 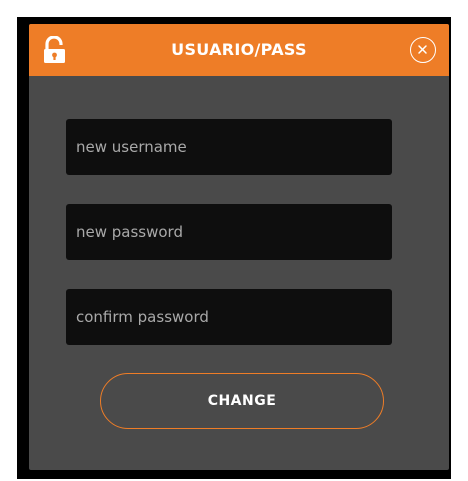 What do you see at coordinates (229, 232) in the screenshot?
I see `new-password-input` at bounding box center [229, 232].